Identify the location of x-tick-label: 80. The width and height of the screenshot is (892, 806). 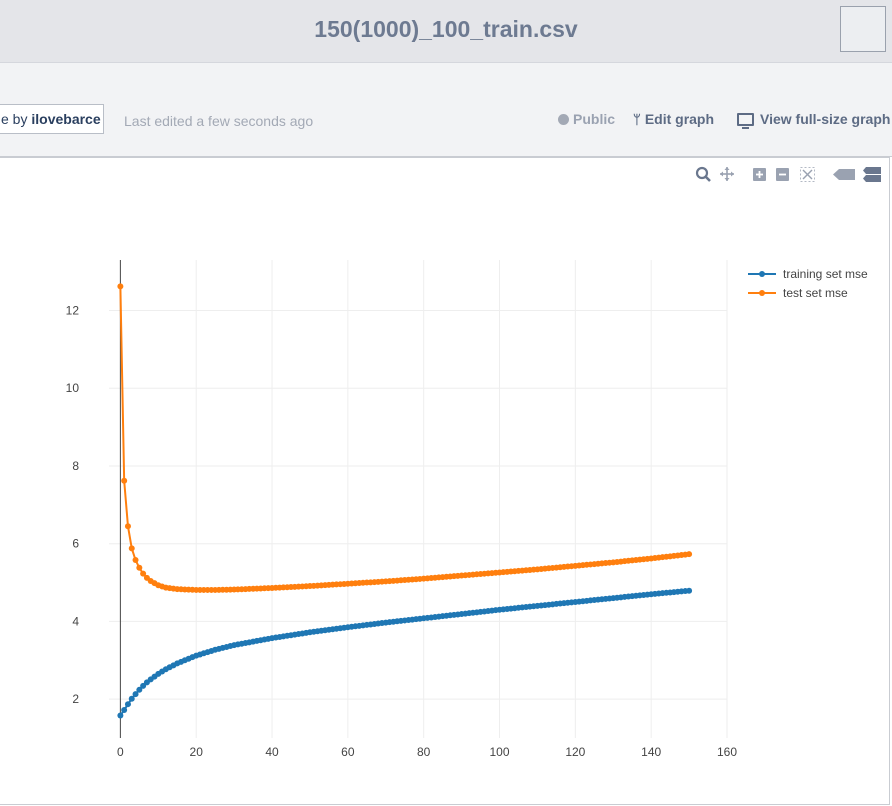
(424, 752).